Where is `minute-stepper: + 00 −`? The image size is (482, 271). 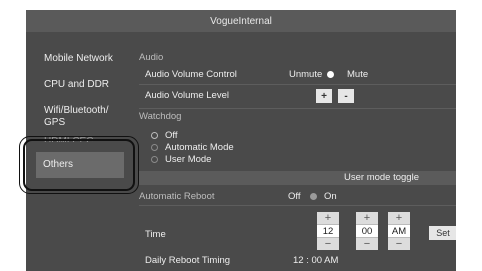
minute-stepper: + 00 − is located at coordinates (367, 231).